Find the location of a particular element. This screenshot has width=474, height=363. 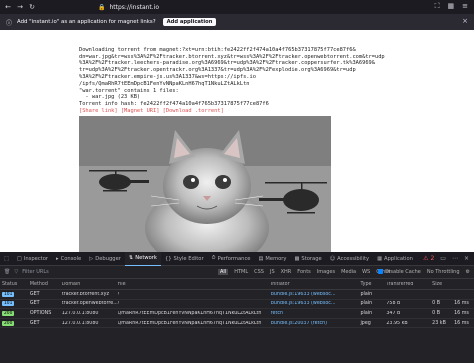

browser-toolbar: ← → ↻ 🔒 https://instant.io ⛶ ▦ ≡ is located at coordinates (237, 7).